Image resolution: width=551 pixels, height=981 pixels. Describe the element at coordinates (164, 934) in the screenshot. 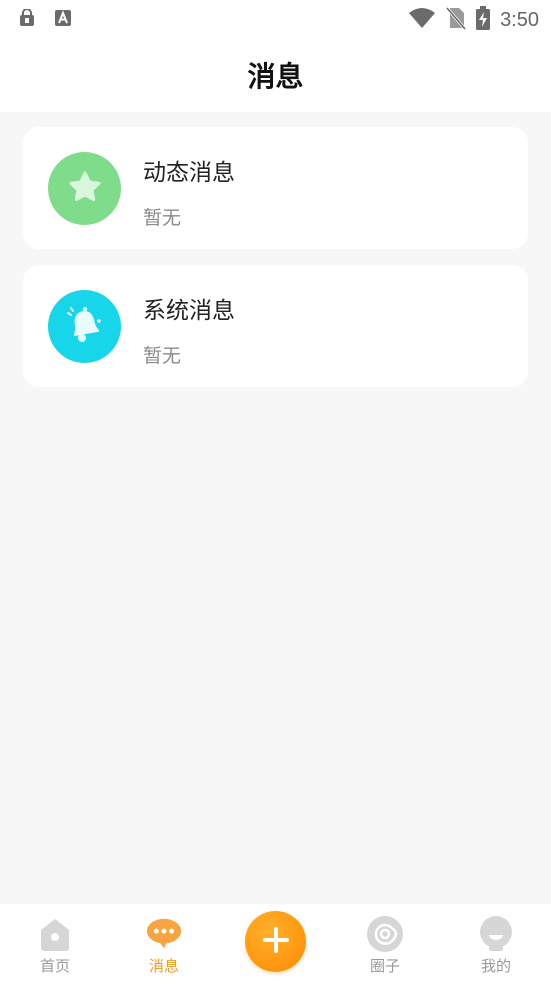

I see `chat-icon` at that location.